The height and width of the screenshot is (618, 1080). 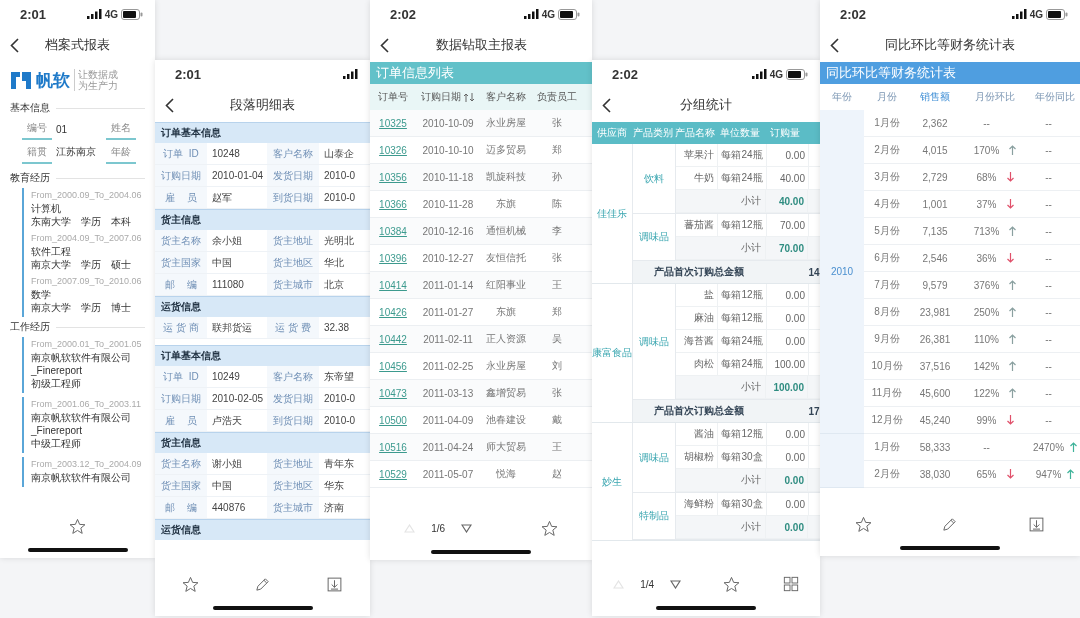 What do you see at coordinates (293, 507) in the screenshot?
I see `field-label: 货主城市` at bounding box center [293, 507].